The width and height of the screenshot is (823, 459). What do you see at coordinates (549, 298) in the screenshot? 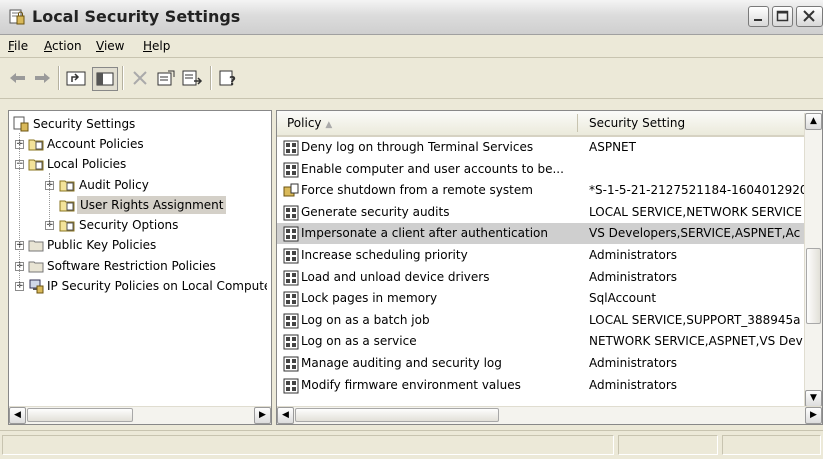
I see `policy-row: Lock pages in memory SqlAccount` at bounding box center [549, 298].